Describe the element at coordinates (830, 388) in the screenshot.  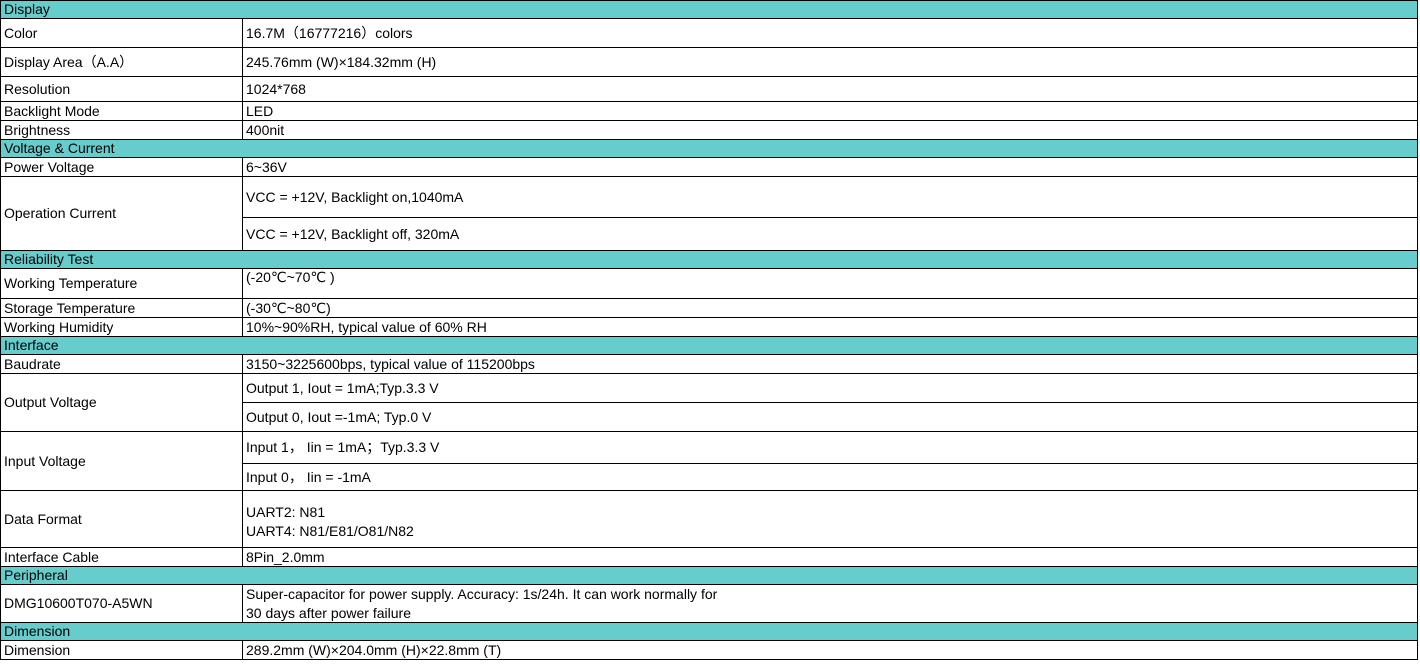
I see `spec-value: Output 1, Iout = 1mA;Typ.3.3 V` at that location.